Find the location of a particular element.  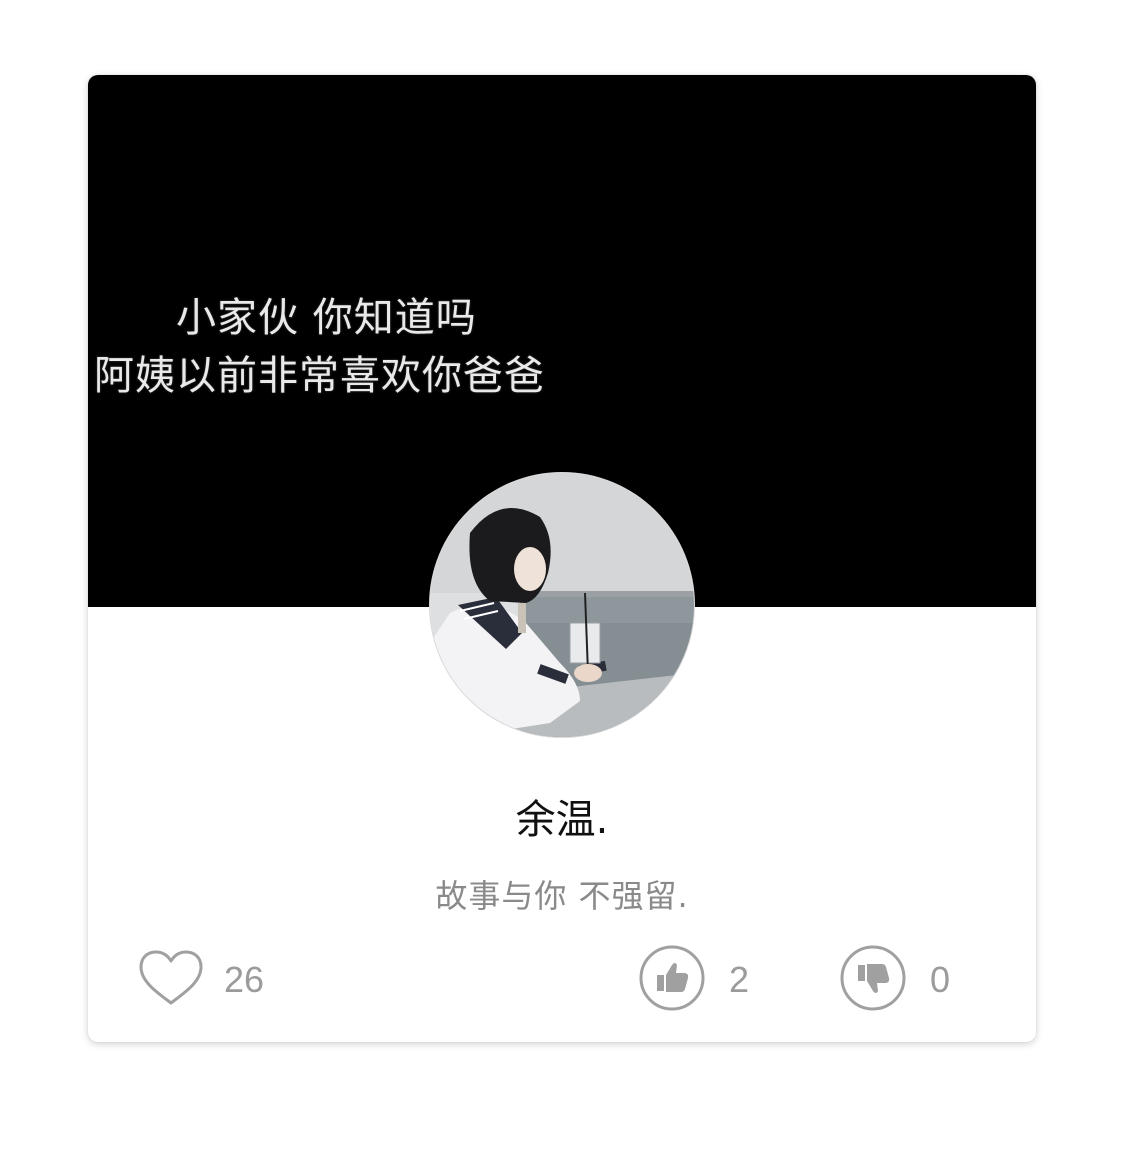

heart-outline-icon is located at coordinates (171, 980).